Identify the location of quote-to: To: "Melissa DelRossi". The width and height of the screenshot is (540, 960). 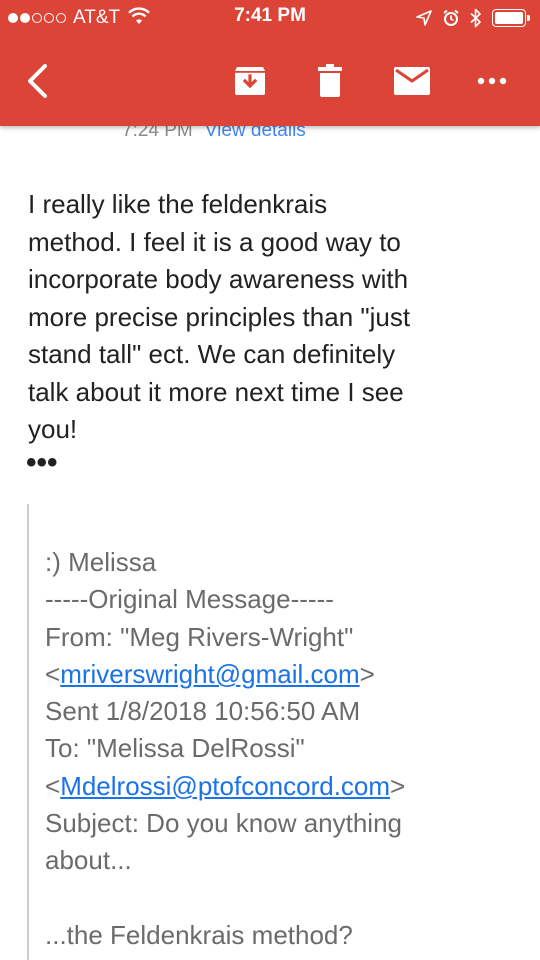
(175, 748).